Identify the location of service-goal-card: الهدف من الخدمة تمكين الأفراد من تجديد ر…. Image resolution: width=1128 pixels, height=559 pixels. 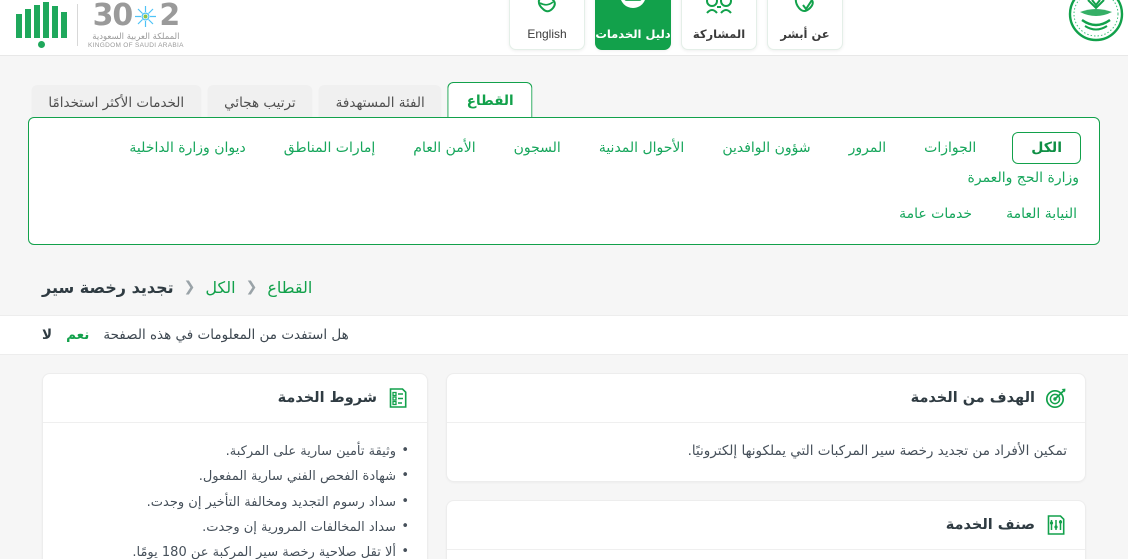
(766, 428).